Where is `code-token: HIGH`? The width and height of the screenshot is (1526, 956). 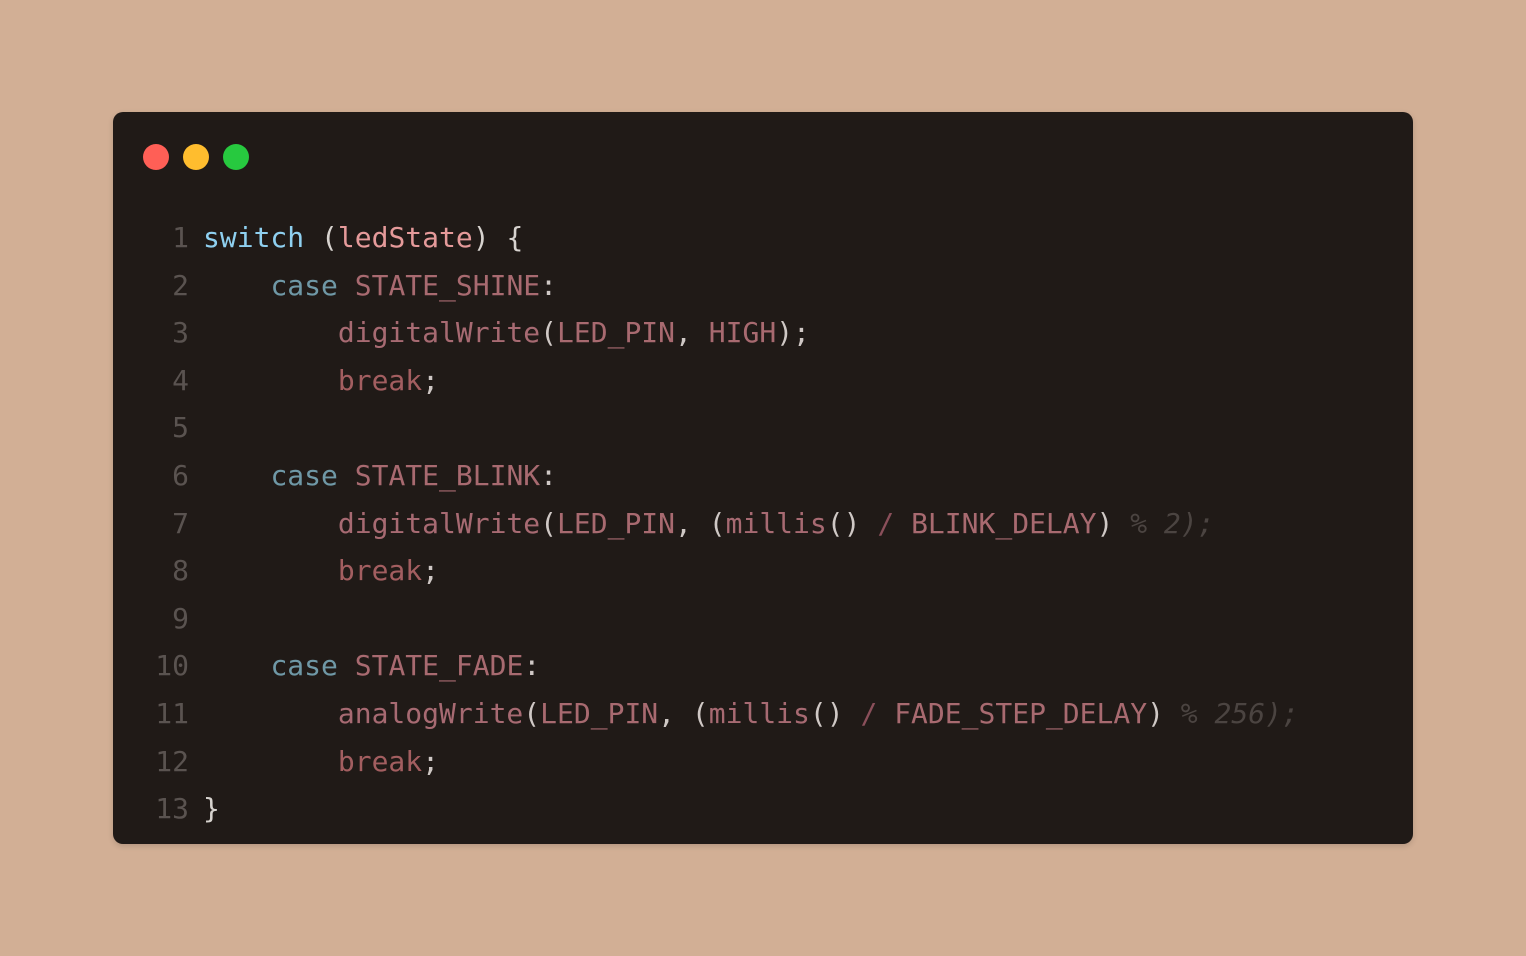
code-token: HIGH is located at coordinates (742, 333).